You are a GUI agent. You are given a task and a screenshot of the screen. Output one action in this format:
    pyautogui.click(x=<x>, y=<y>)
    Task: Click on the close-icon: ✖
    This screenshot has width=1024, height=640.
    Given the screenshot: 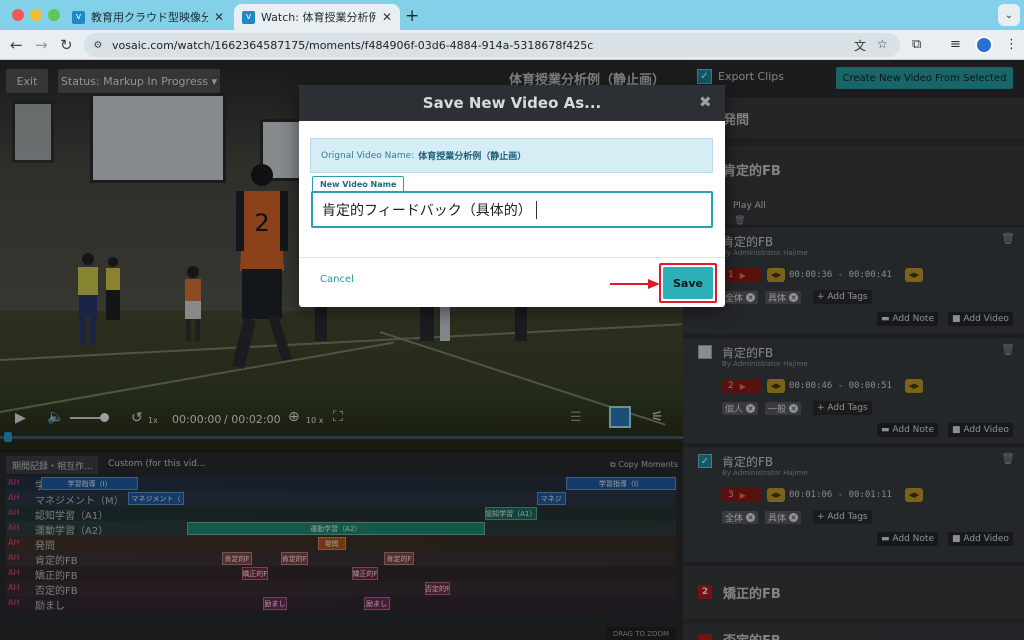 What is the action you would take?
    pyautogui.click(x=705, y=102)
    